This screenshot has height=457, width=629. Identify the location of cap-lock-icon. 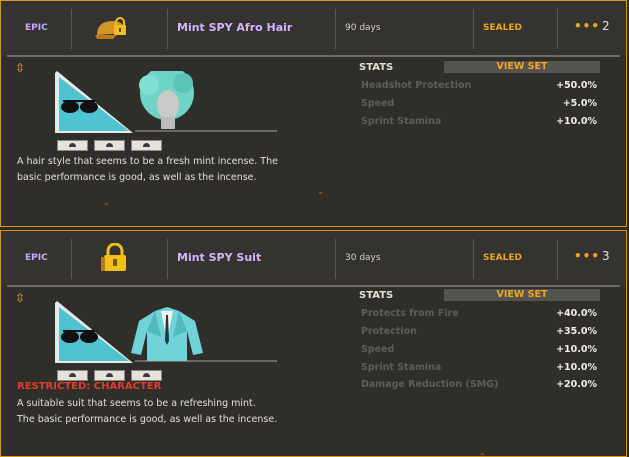
(110, 28).